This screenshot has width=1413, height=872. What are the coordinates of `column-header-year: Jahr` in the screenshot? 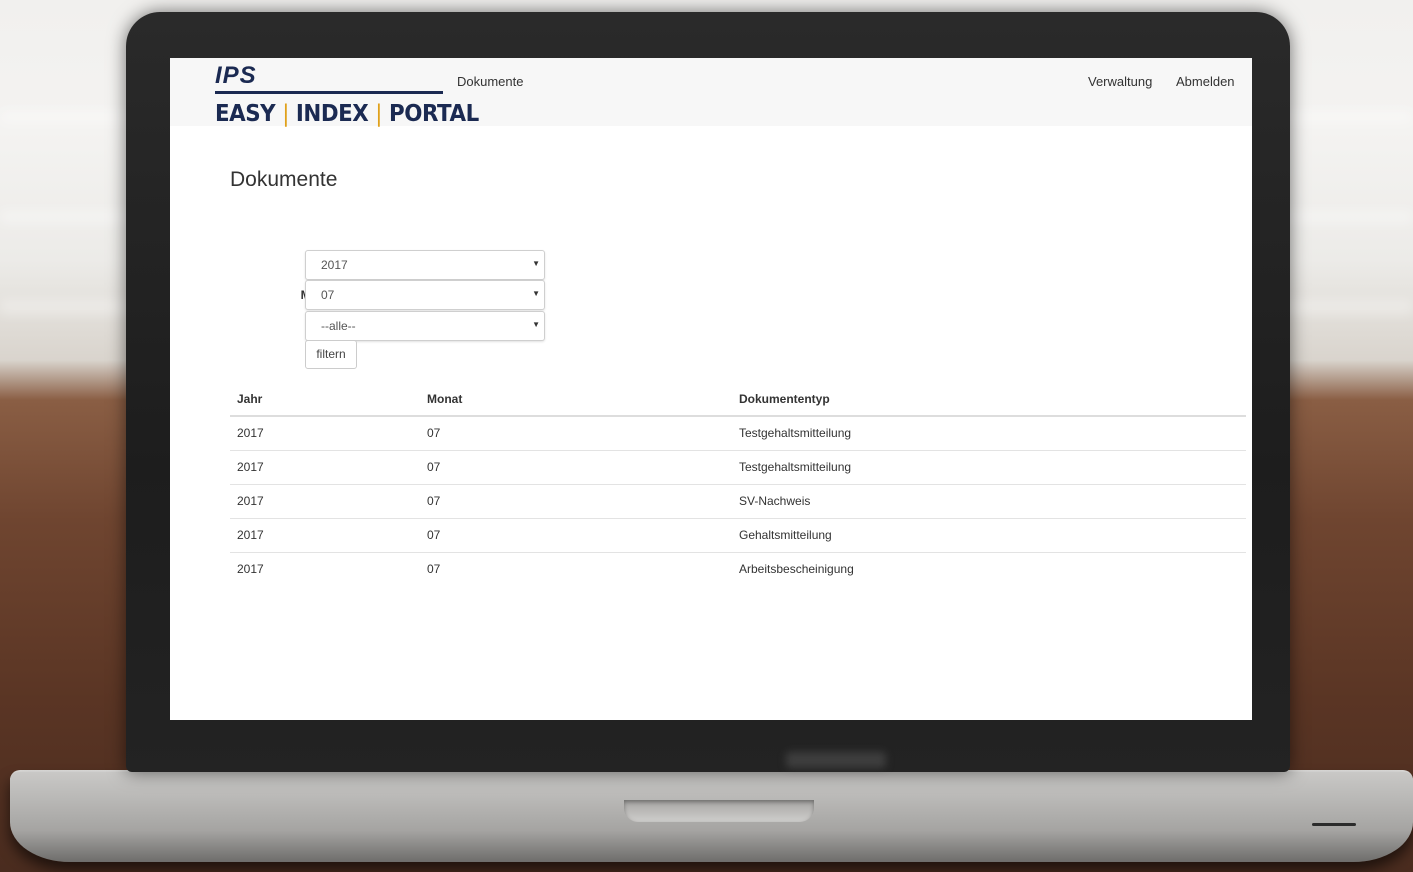 It's located at (325, 400).